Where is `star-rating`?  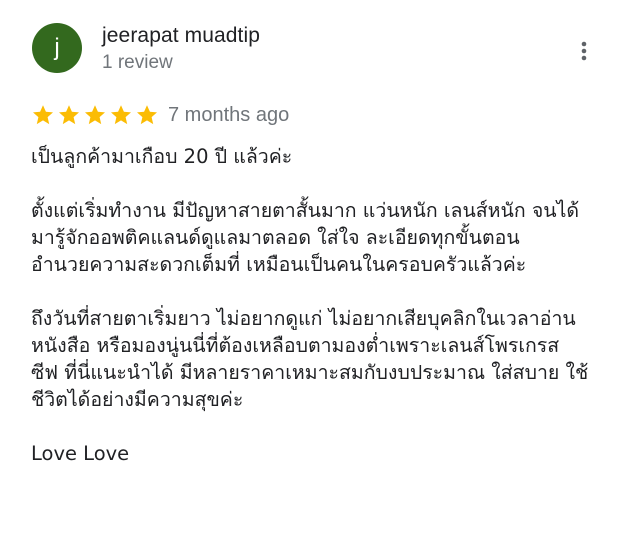
star-rating is located at coordinates (95, 115).